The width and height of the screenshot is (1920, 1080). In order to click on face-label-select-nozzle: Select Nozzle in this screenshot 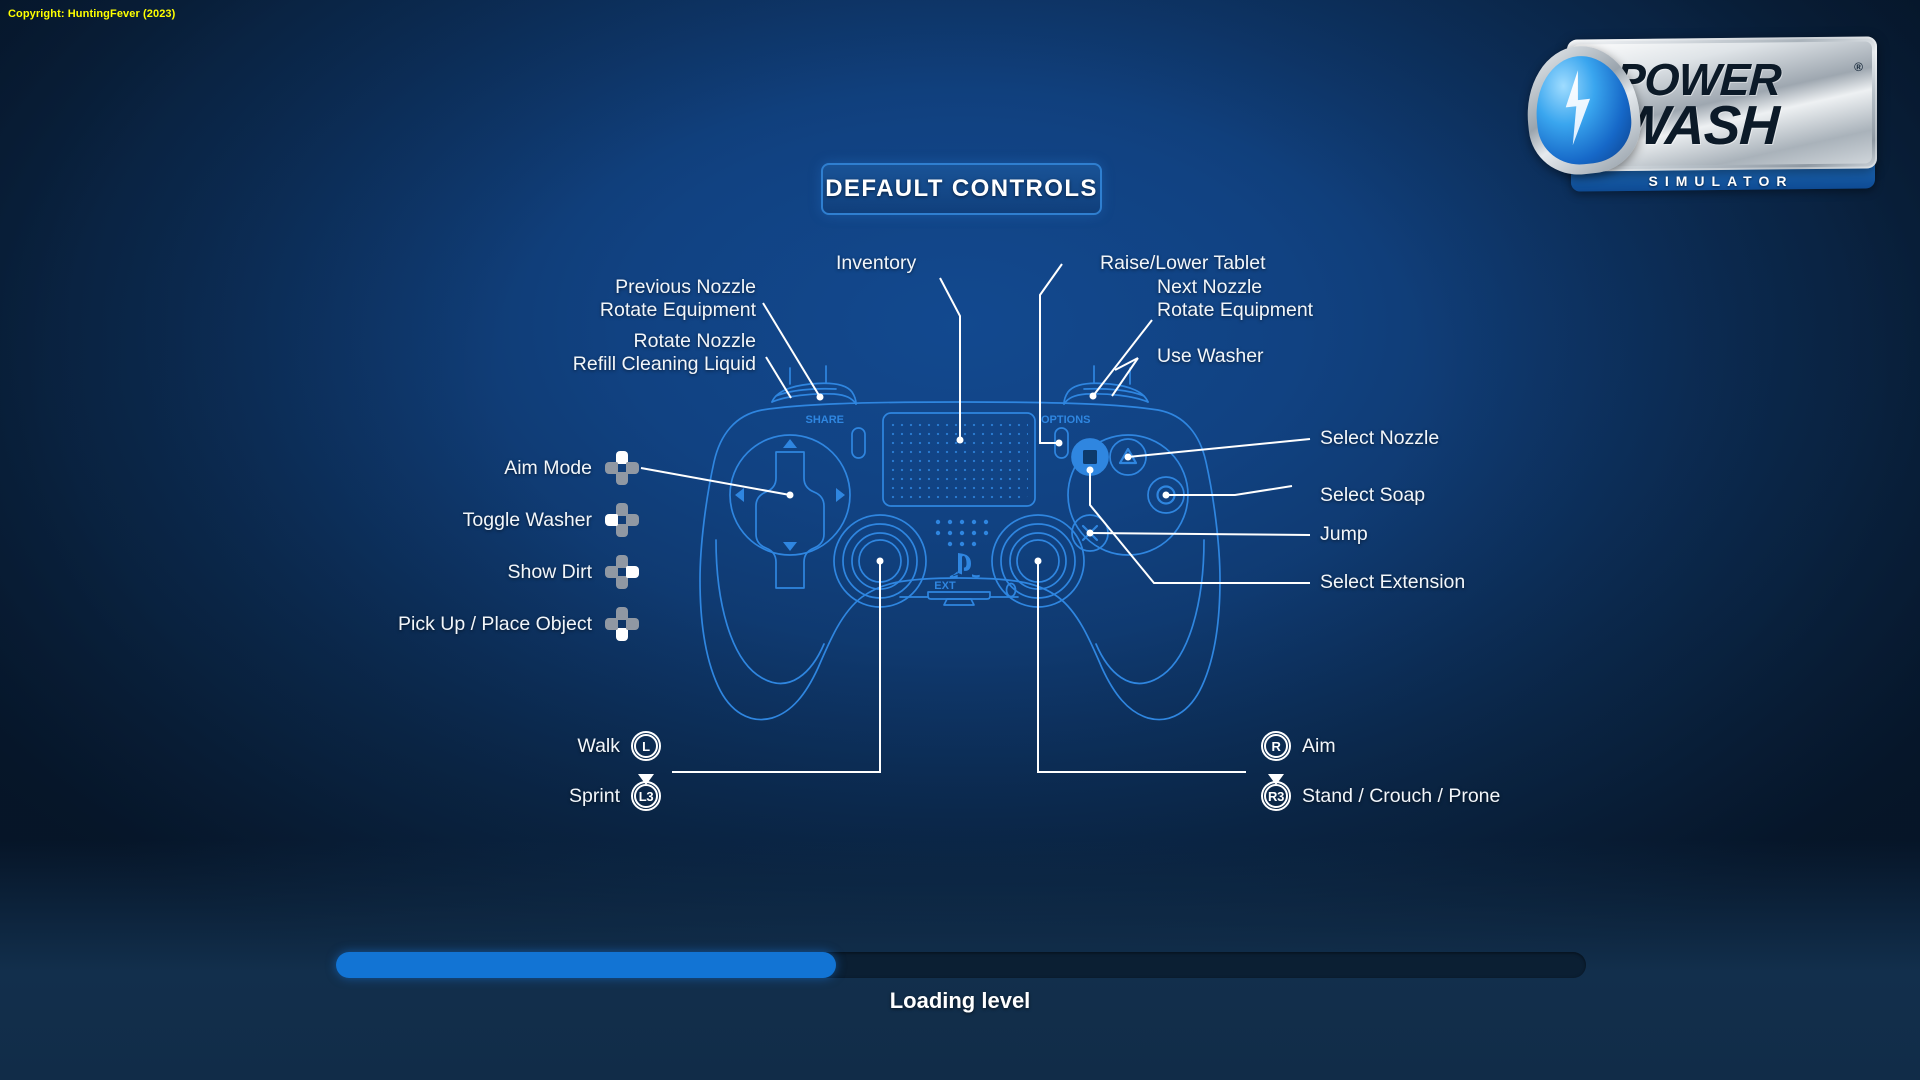, I will do `click(1380, 438)`.